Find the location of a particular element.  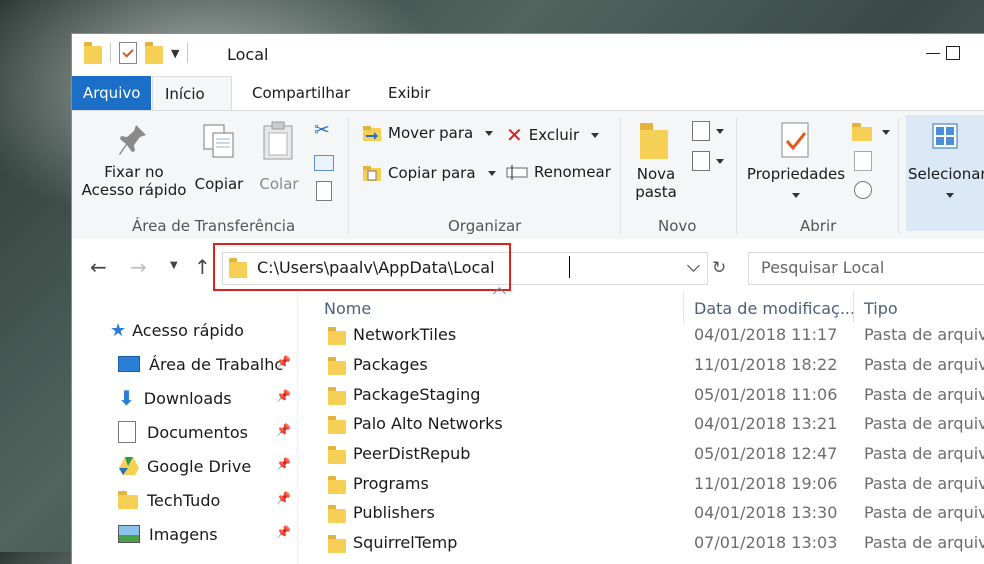

sidebar-item-techtudo: TechTudo is located at coordinates (169, 500).